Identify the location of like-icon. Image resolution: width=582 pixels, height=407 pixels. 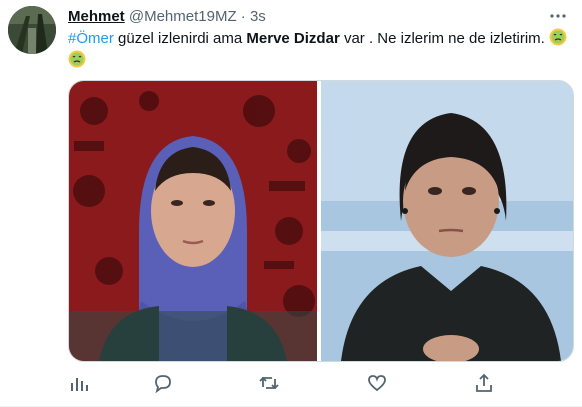
(377, 383).